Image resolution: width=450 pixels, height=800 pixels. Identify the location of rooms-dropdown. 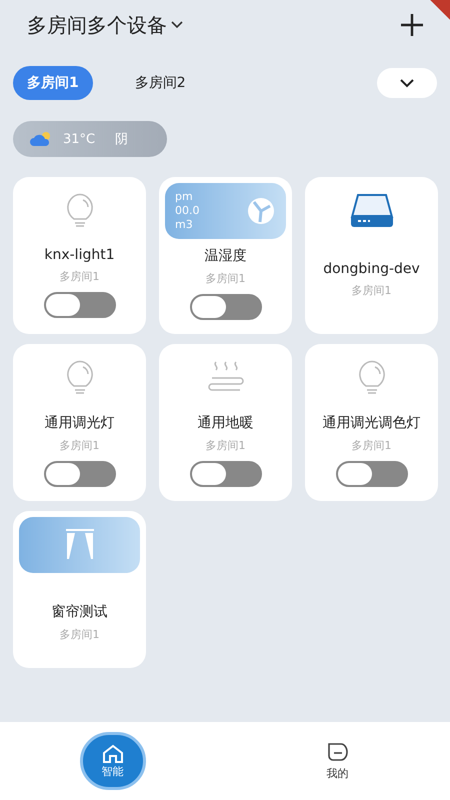
(407, 83).